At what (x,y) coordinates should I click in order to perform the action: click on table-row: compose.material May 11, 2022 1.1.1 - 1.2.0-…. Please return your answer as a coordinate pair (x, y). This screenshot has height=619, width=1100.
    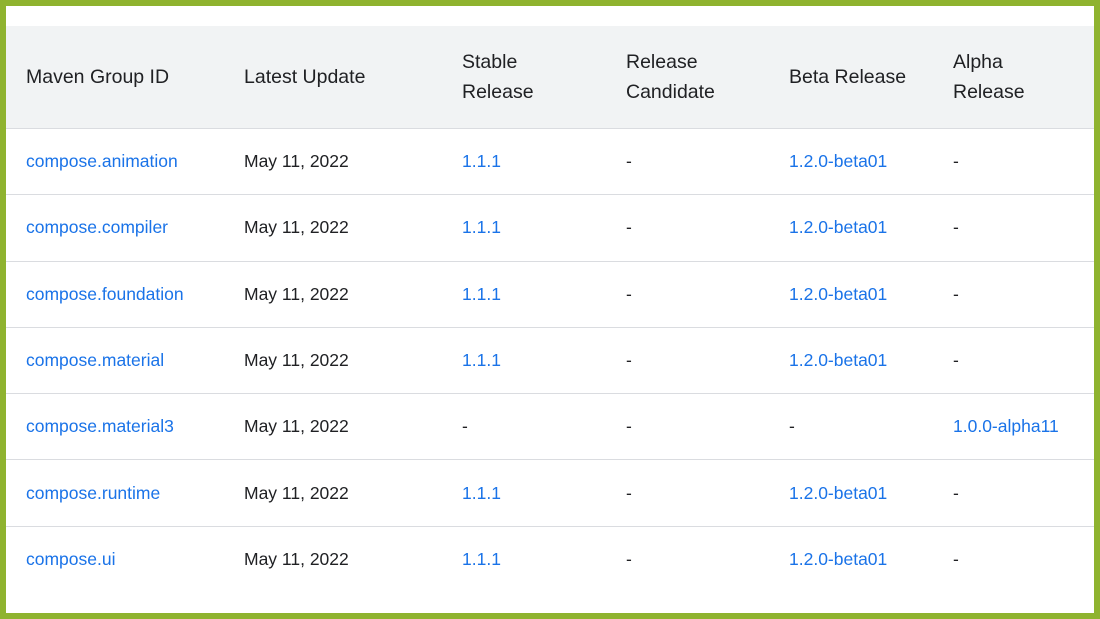
    Looking at the image, I should click on (550, 361).